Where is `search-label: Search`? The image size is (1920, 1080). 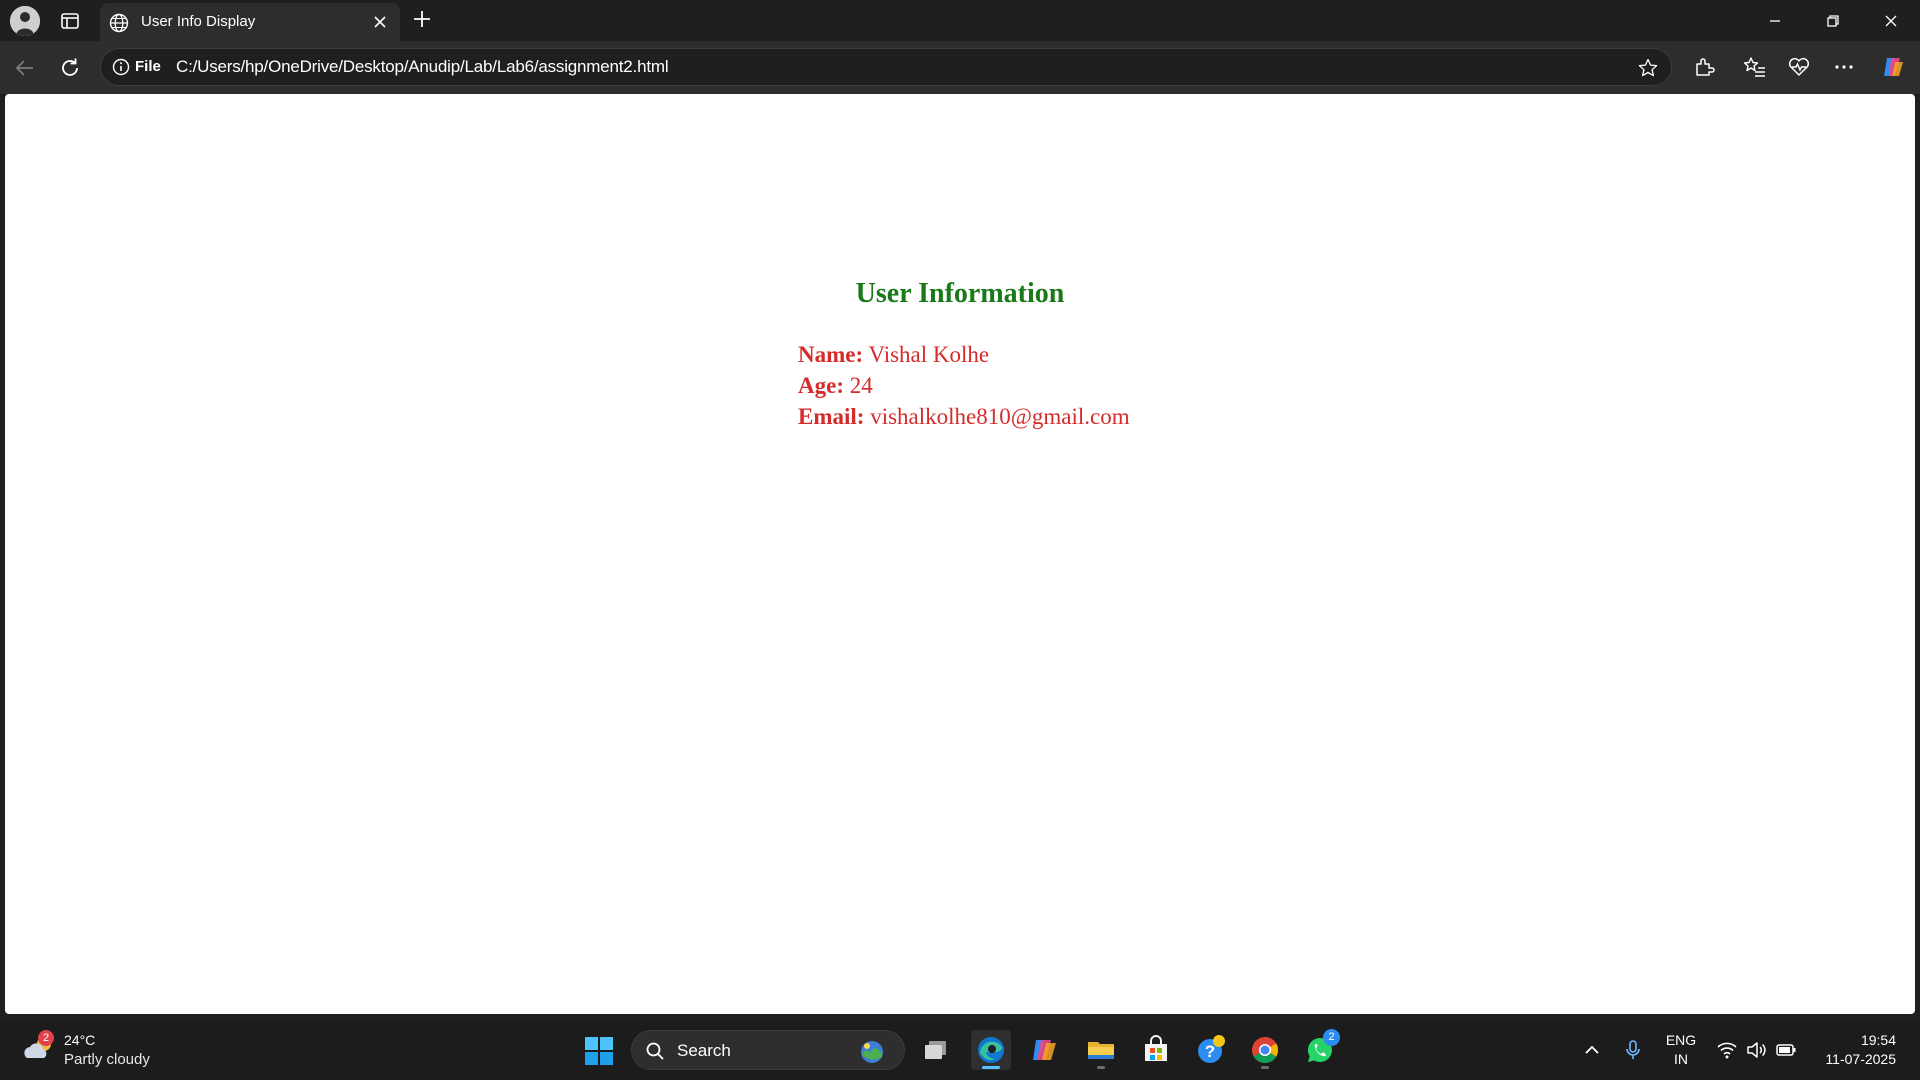
search-label: Search is located at coordinates (704, 1050).